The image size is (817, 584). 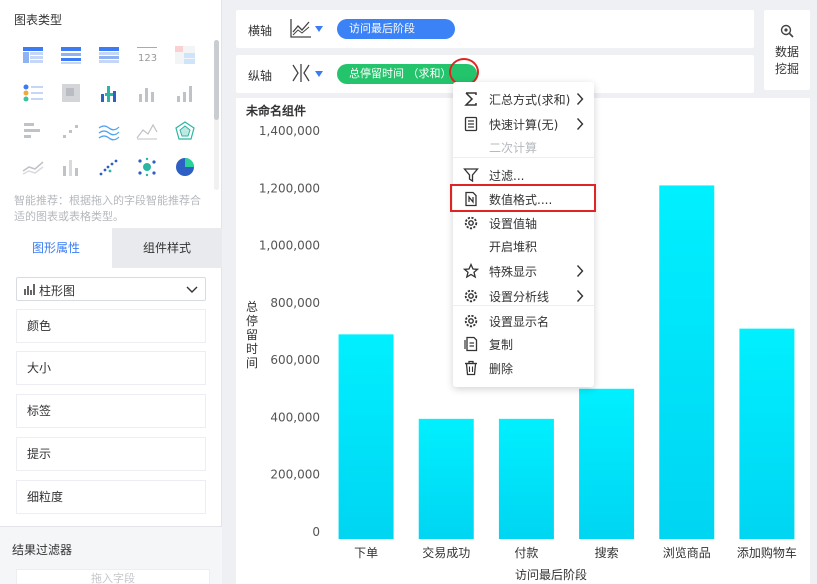 I want to click on line-axis-icon, so click(x=301, y=28).